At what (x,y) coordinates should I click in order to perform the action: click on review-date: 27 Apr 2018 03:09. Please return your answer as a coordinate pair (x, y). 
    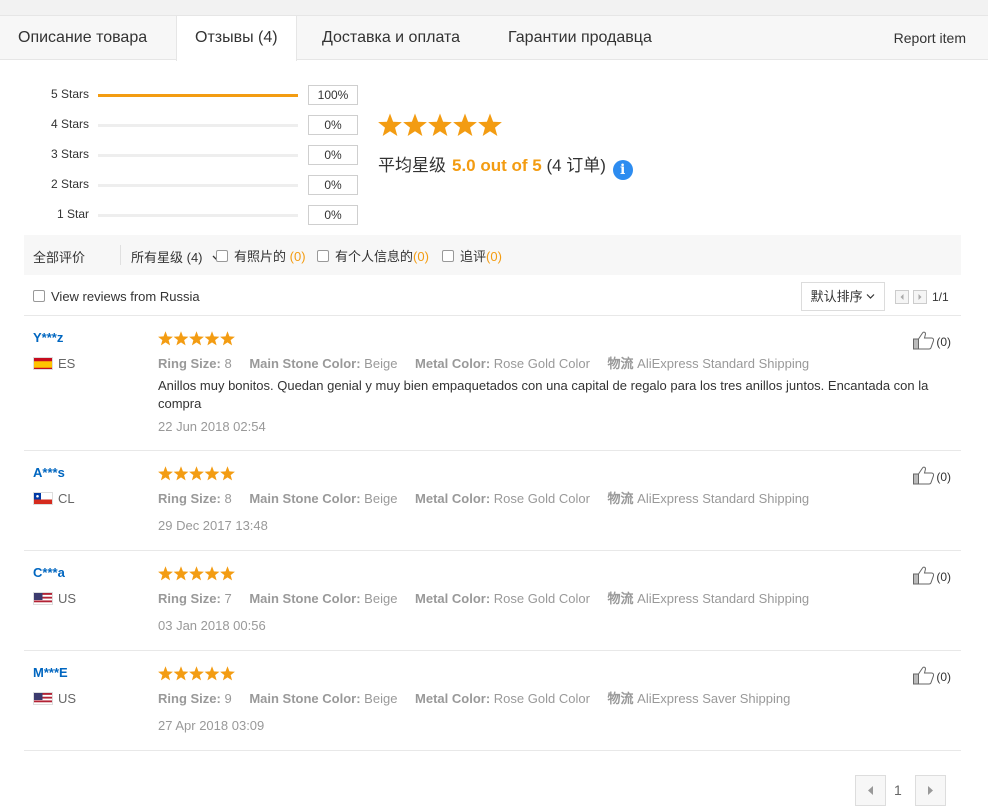
    Looking at the image, I should click on (211, 725).